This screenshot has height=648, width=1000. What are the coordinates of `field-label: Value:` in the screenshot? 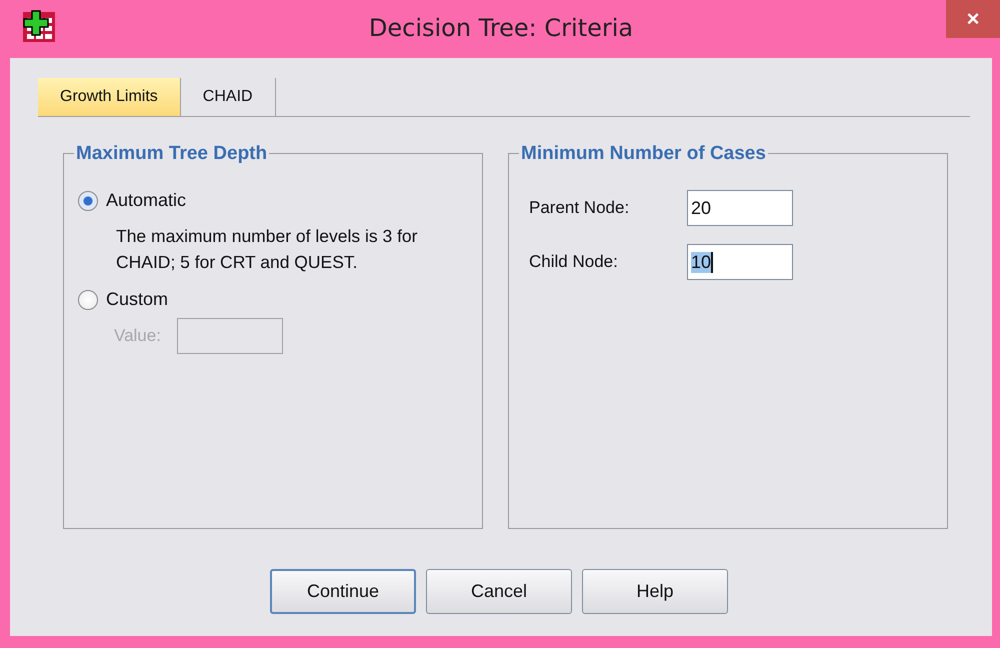 It's located at (137, 336).